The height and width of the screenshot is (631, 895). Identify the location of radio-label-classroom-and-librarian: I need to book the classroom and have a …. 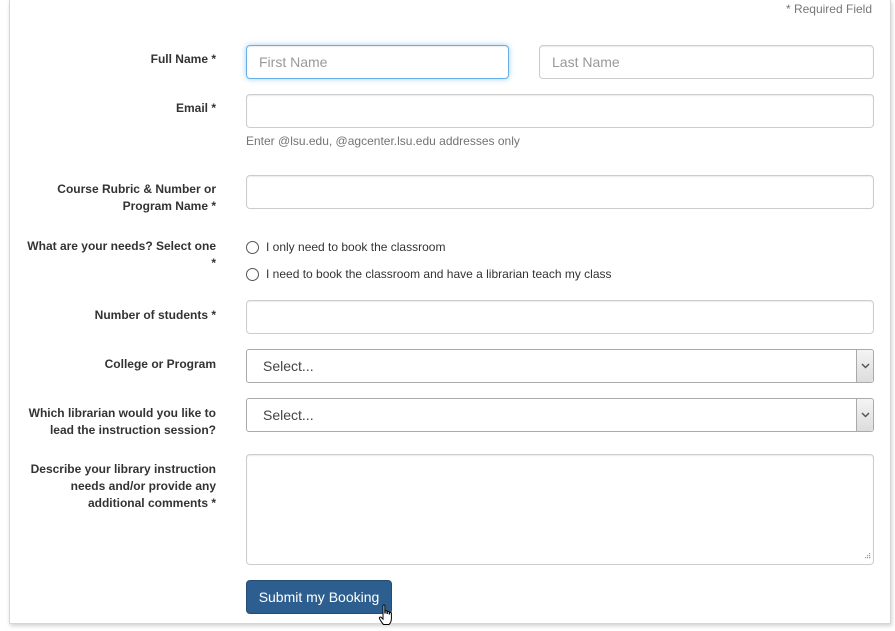
(439, 274).